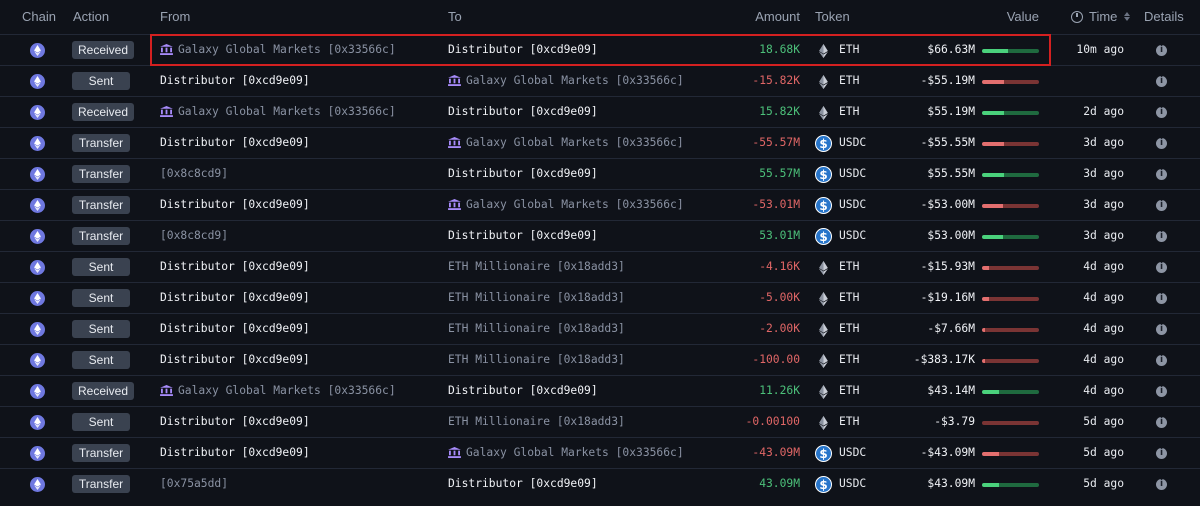 The image size is (1200, 506). Describe the element at coordinates (776, 359) in the screenshot. I see `amount-value: -100.00` at that location.